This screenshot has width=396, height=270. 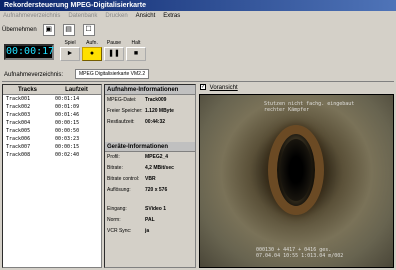 I want to click on bitrate-label: Bitrate:, so click(x=115, y=168).